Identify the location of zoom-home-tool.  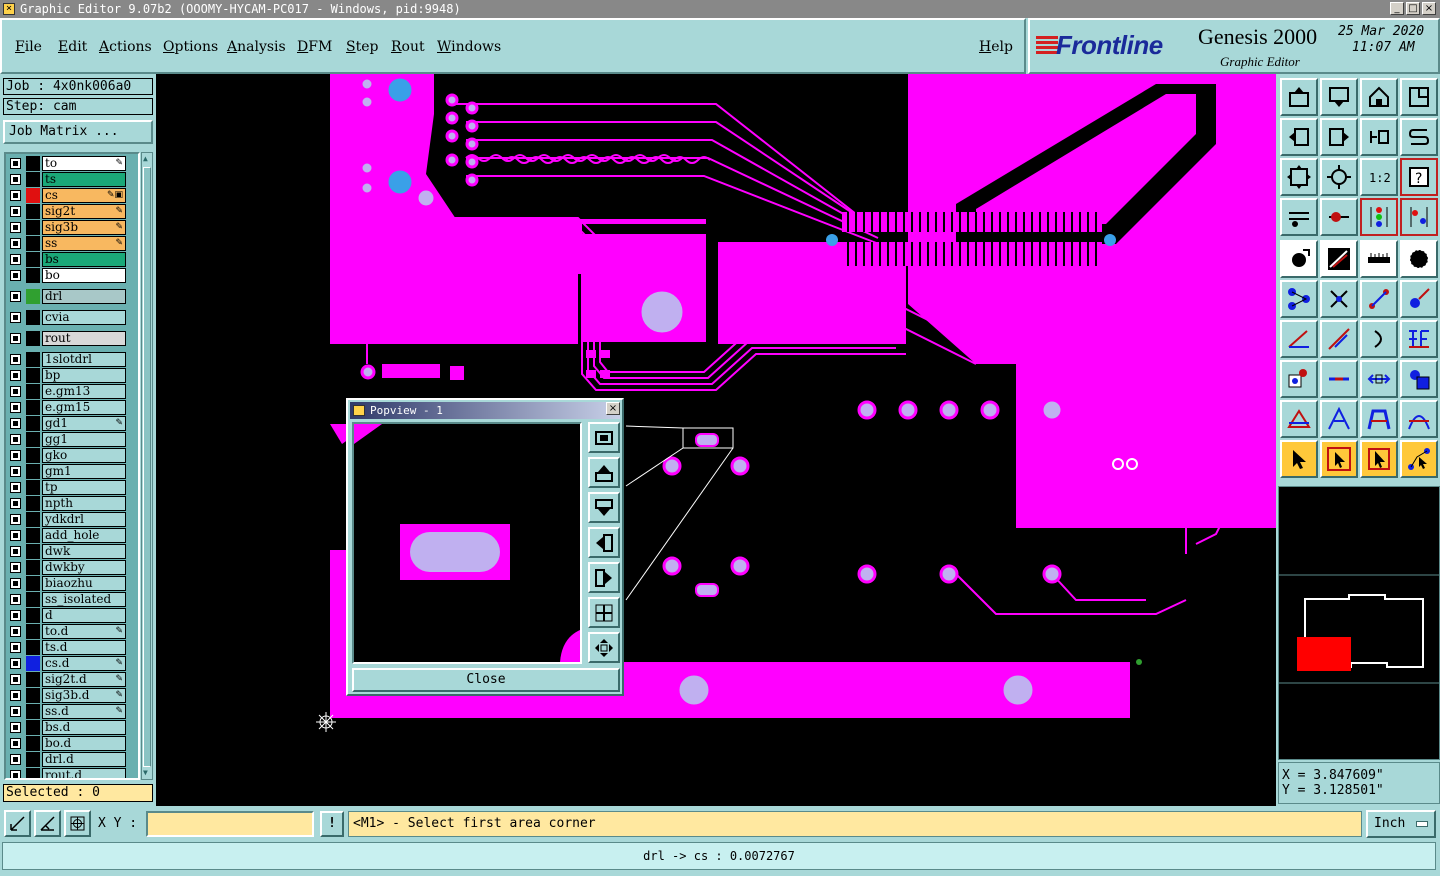
(1339, 177).